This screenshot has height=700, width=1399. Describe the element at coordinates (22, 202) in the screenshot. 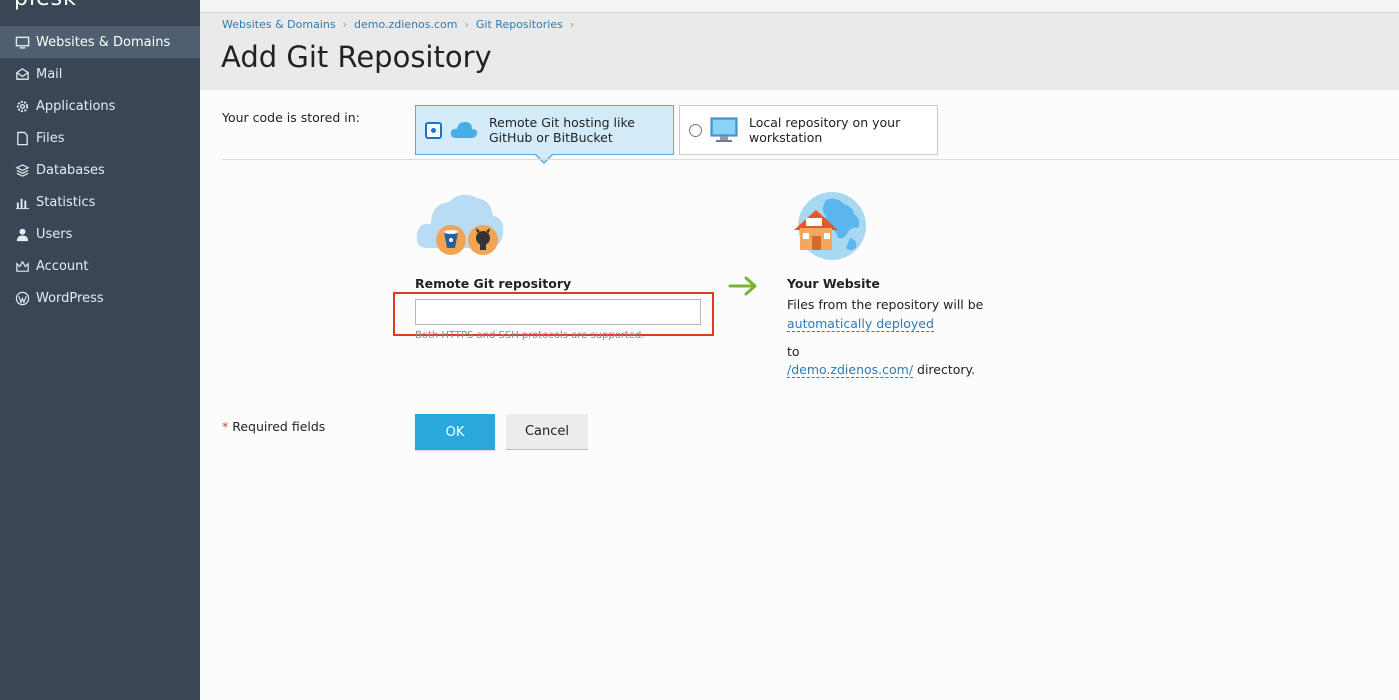

I see `bar-chart-icon` at that location.